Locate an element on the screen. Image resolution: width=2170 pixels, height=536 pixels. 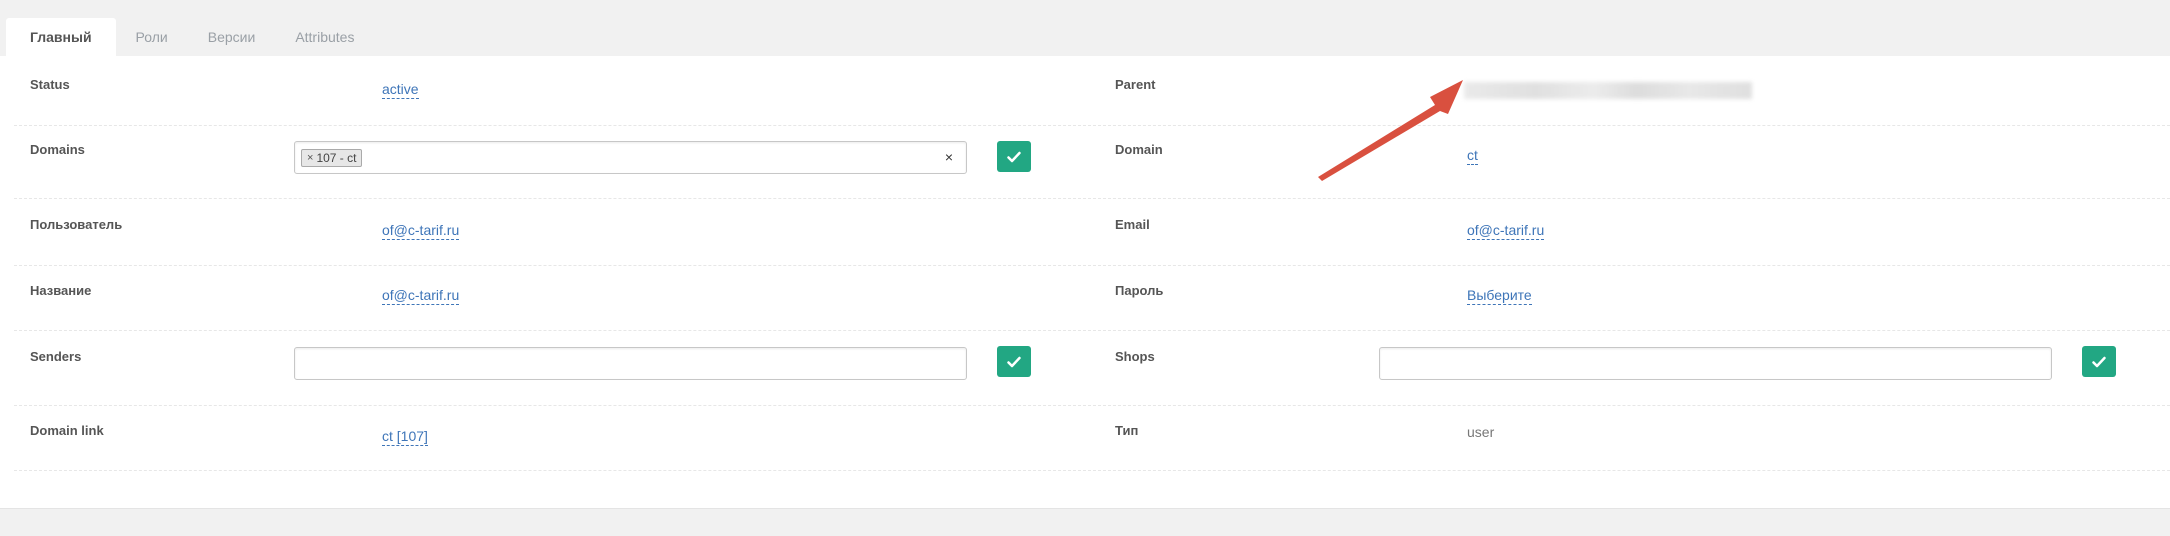
type-value: user is located at coordinates (1481, 432).